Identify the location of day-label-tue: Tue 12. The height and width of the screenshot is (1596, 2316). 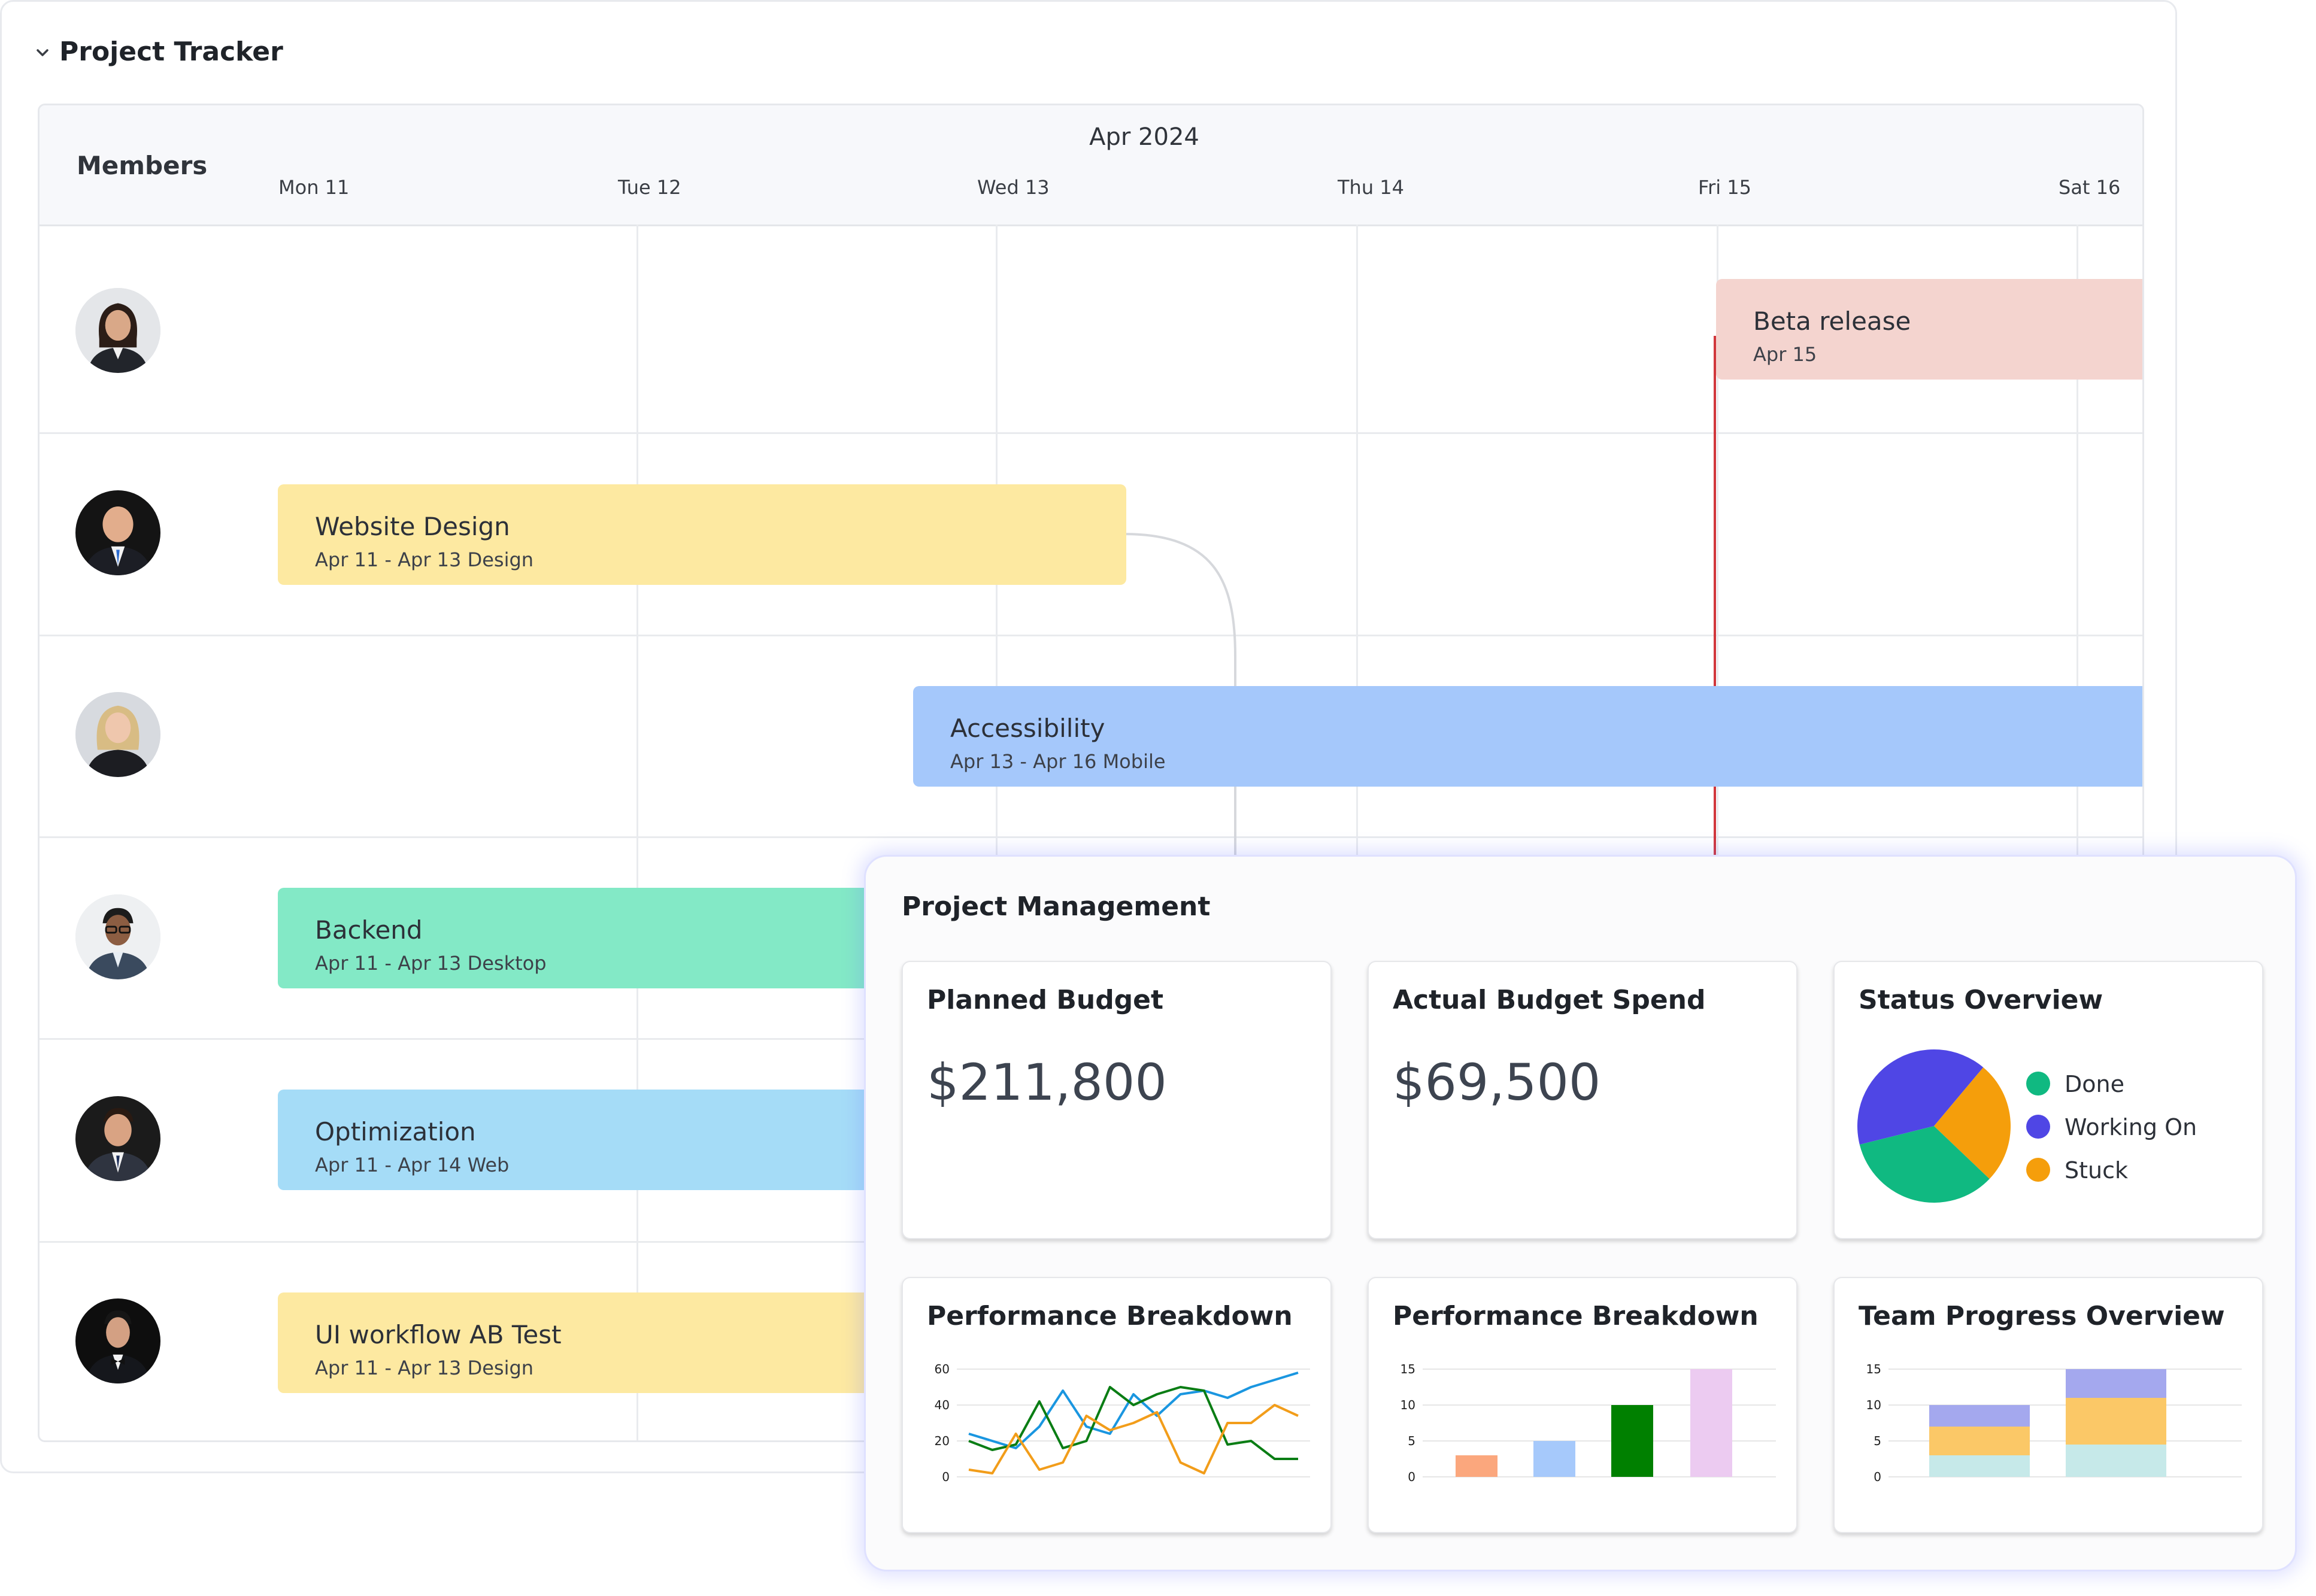
(650, 187).